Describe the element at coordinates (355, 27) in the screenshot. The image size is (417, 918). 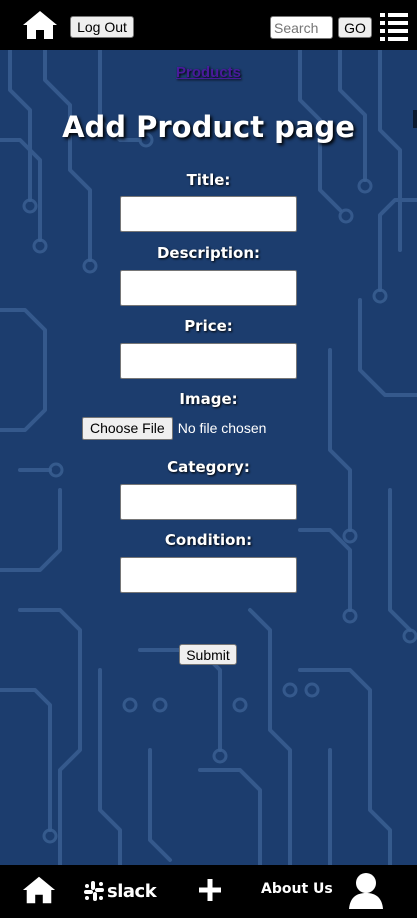
I see `go-button: GO` at that location.